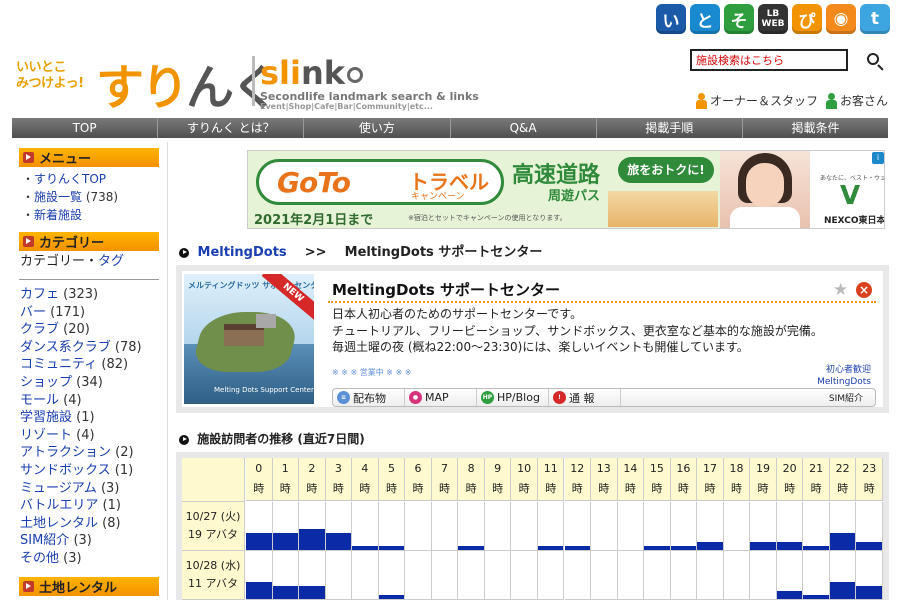  What do you see at coordinates (65, 347) in the screenshot?
I see `category-link: ダンス系クラブ` at bounding box center [65, 347].